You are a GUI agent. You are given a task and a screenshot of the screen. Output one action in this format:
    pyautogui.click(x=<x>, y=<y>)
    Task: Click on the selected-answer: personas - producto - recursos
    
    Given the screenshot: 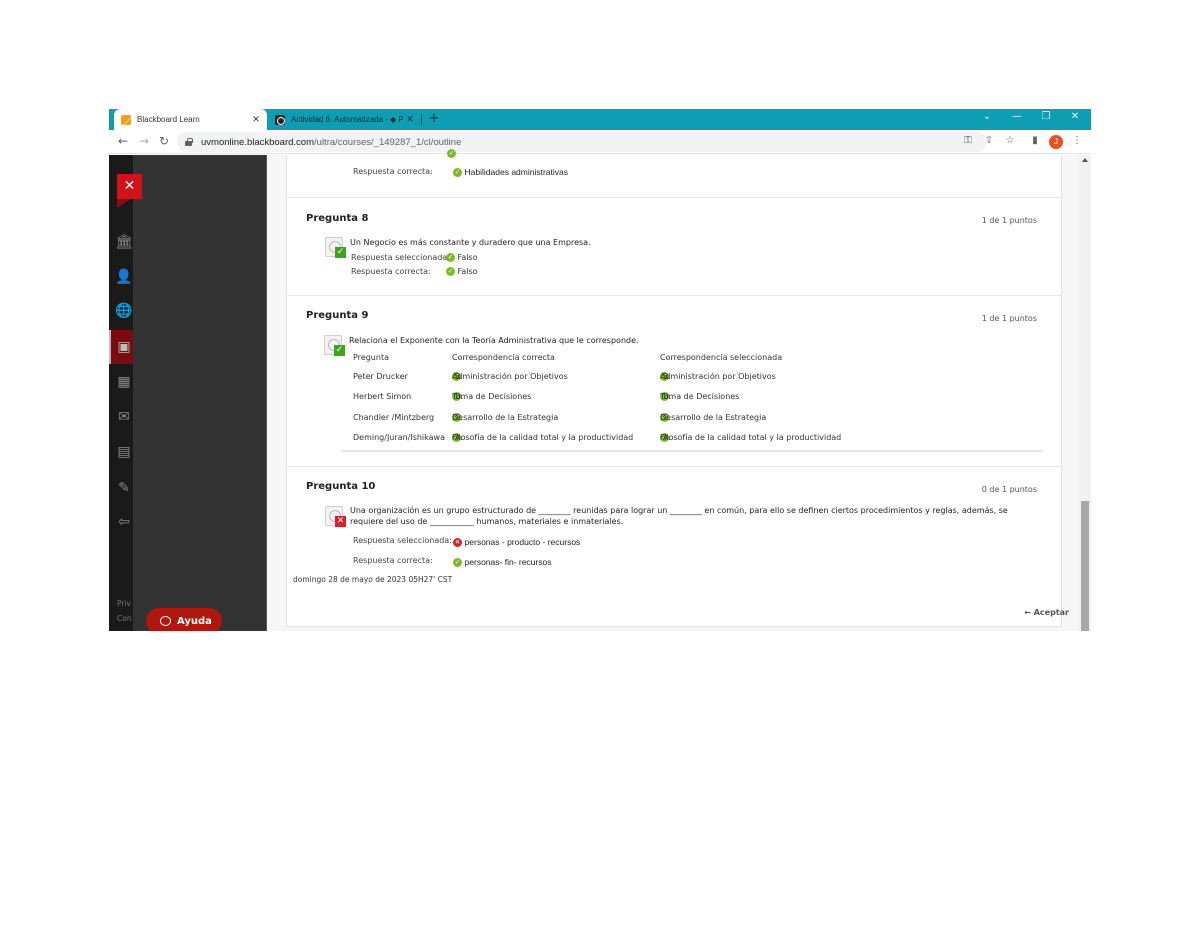 What is the action you would take?
    pyautogui.click(x=522, y=542)
    